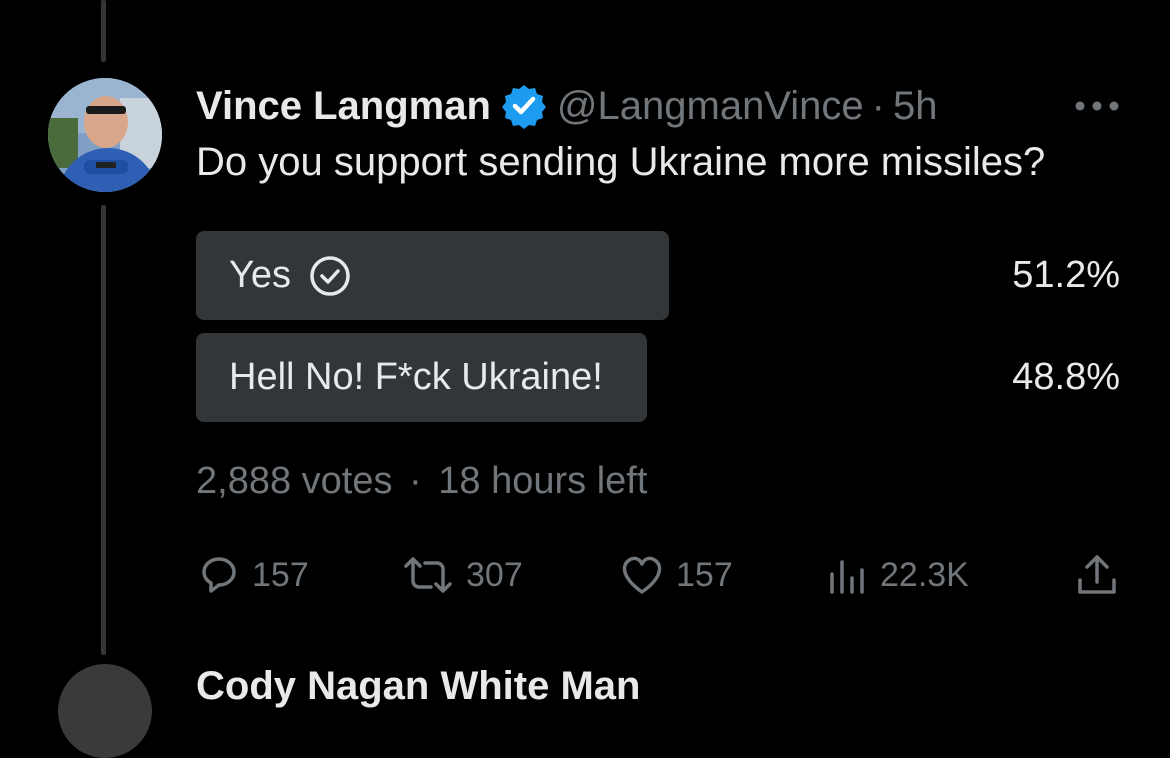 The height and width of the screenshot is (758, 1170). I want to click on author-handle: @LangmanVince, so click(710, 106).